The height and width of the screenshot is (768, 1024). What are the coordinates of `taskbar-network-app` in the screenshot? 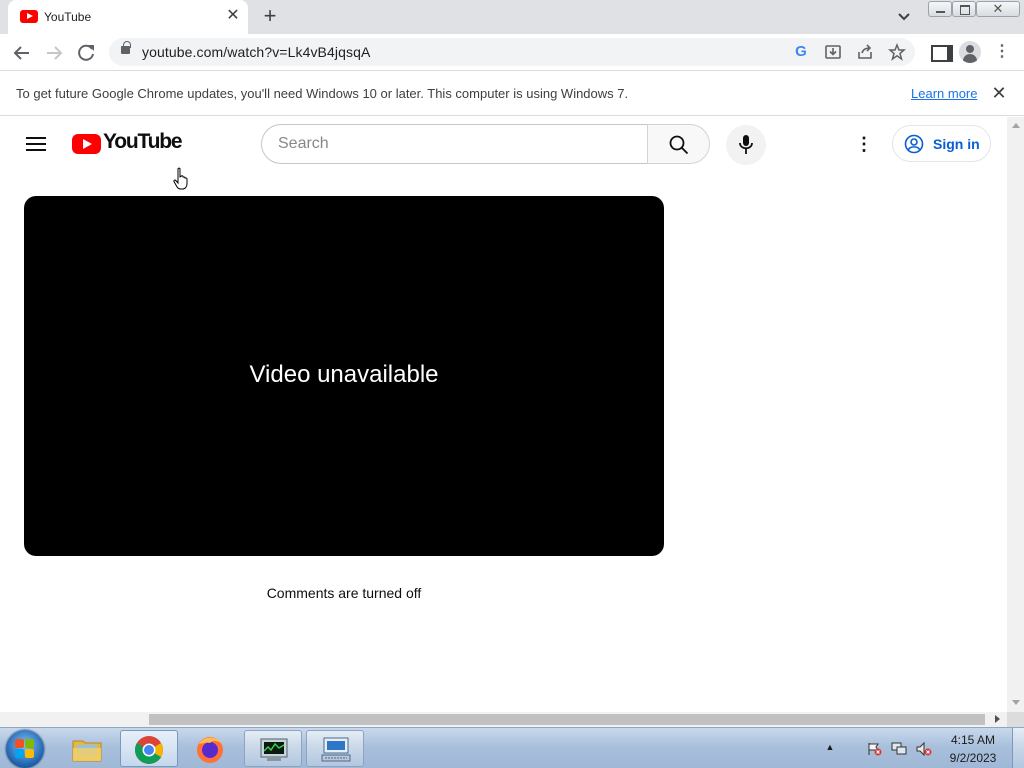 It's located at (335, 748).